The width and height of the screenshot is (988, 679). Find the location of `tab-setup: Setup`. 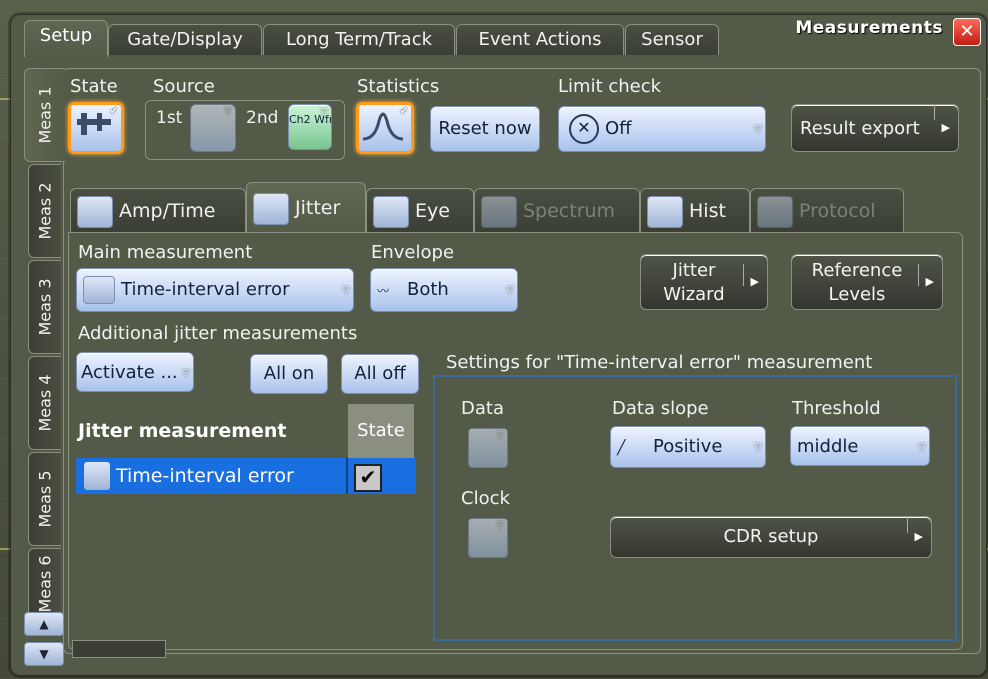

tab-setup: Setup is located at coordinates (66, 38).